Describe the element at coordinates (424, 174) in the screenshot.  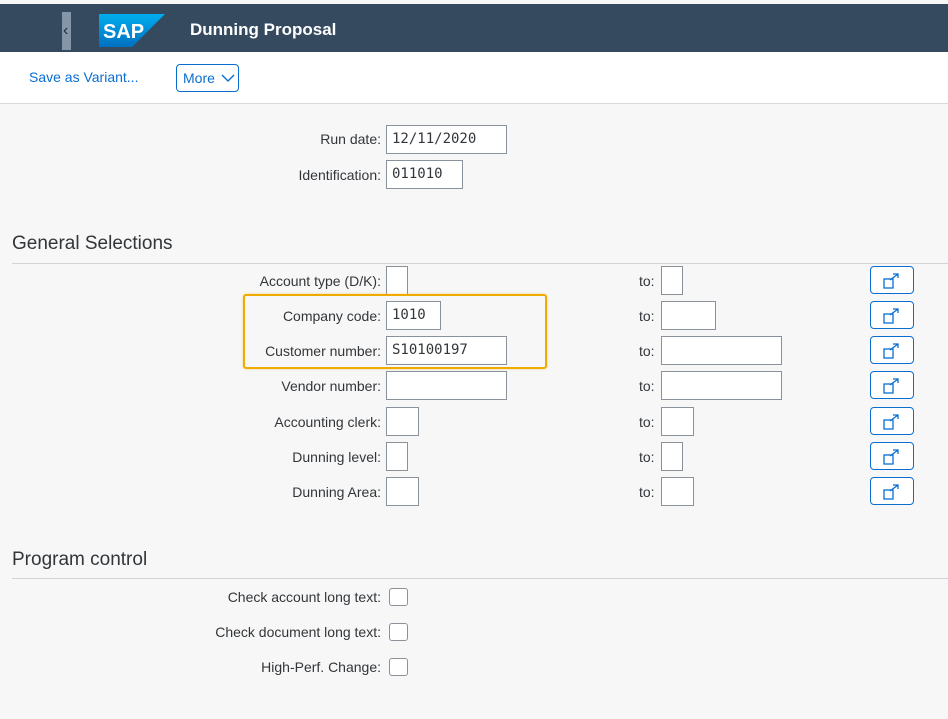
I see `identification-input: 011010` at that location.